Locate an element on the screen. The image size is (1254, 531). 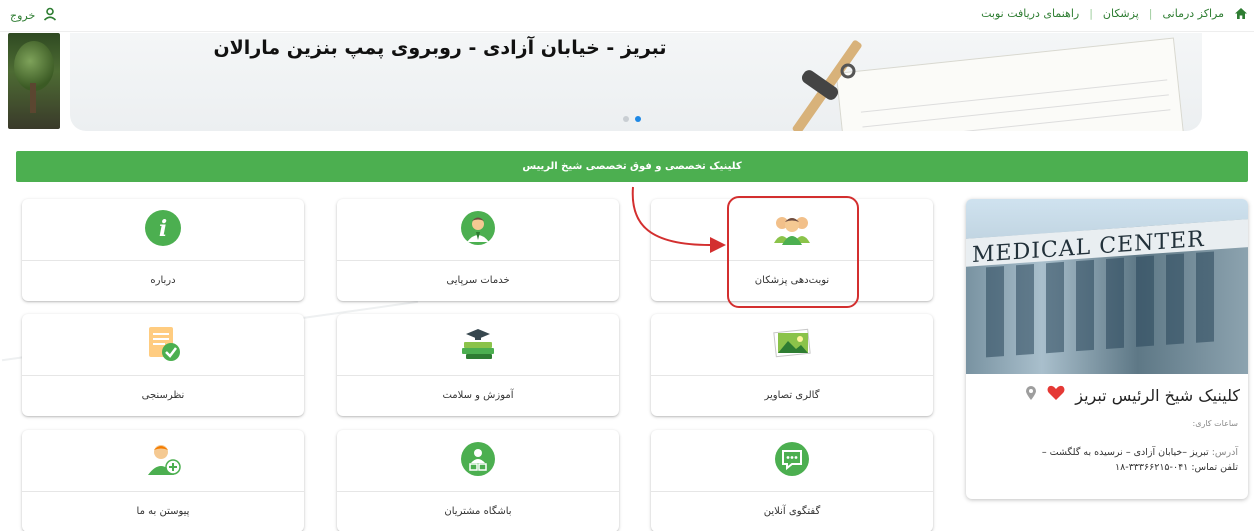
svg-text: i is located at coordinates (163, 229).